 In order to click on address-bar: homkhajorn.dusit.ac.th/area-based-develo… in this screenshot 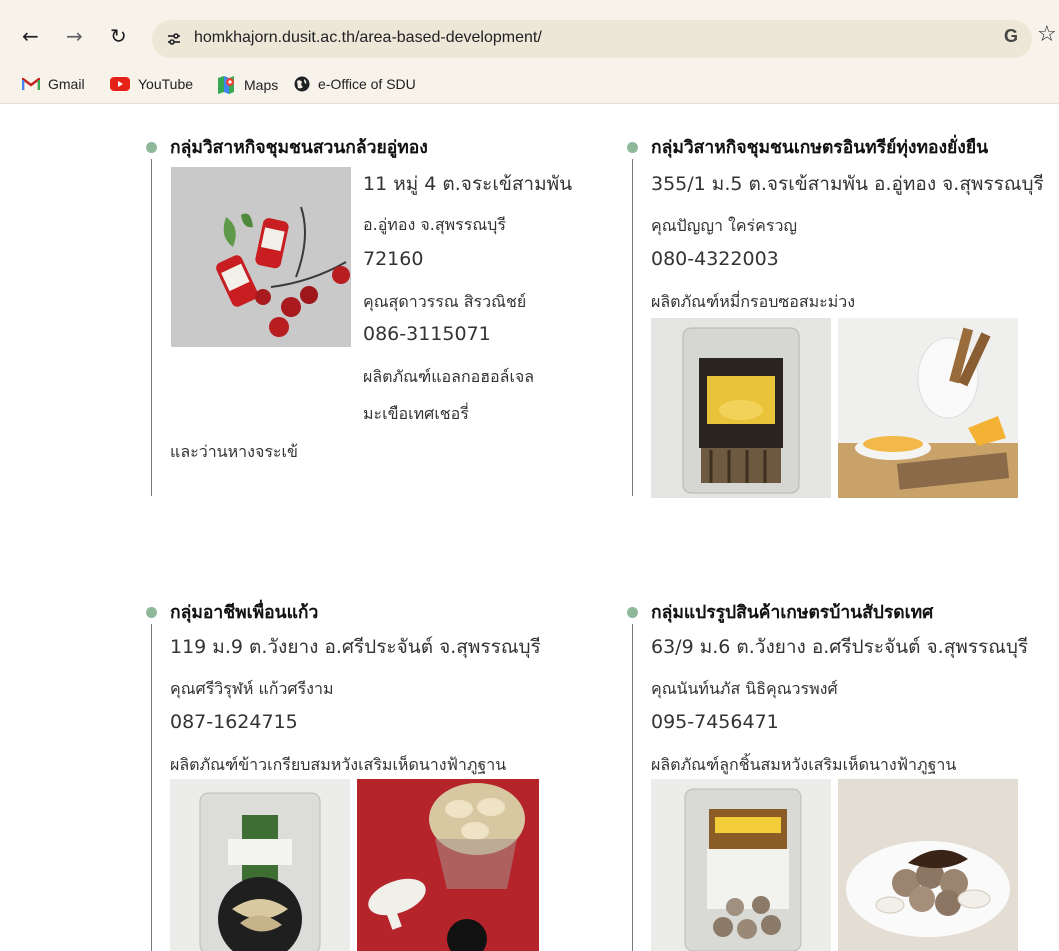, I will do `click(592, 39)`.